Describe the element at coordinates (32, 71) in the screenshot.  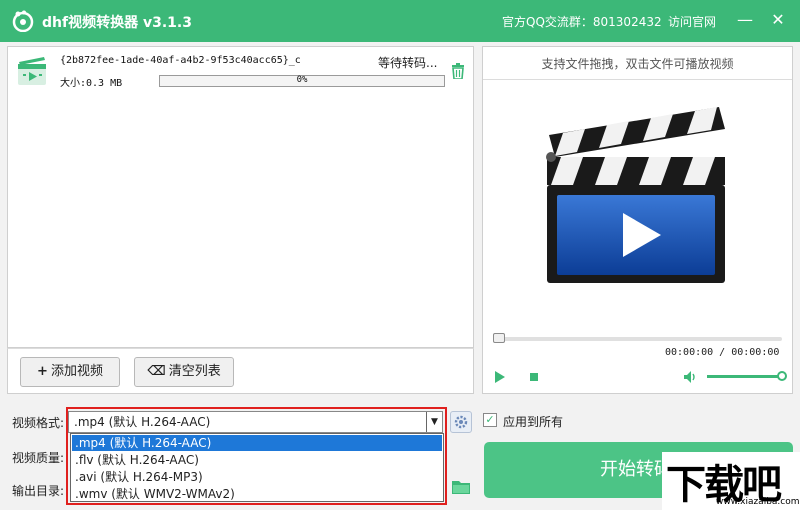
I see `video-file-icon` at that location.